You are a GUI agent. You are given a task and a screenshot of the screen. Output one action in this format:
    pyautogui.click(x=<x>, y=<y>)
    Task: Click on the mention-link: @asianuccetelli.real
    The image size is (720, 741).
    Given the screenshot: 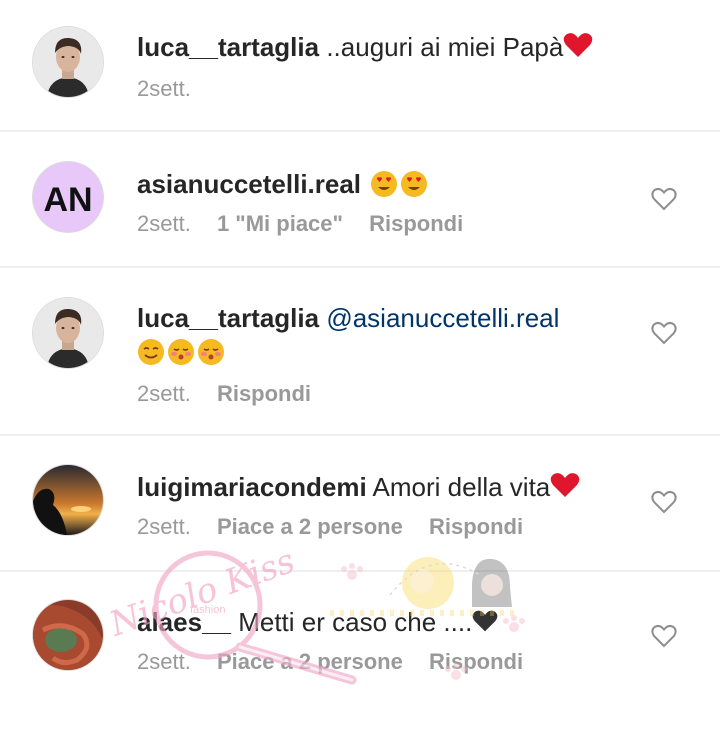 What is the action you would take?
    pyautogui.click(x=442, y=318)
    